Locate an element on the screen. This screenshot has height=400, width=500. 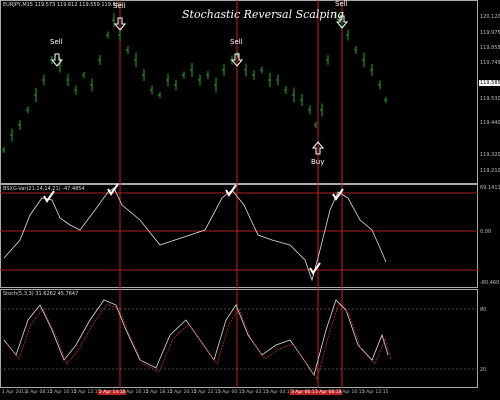
time-axis-label: 3 Apr 00:15 is located at coordinates (231, 392).